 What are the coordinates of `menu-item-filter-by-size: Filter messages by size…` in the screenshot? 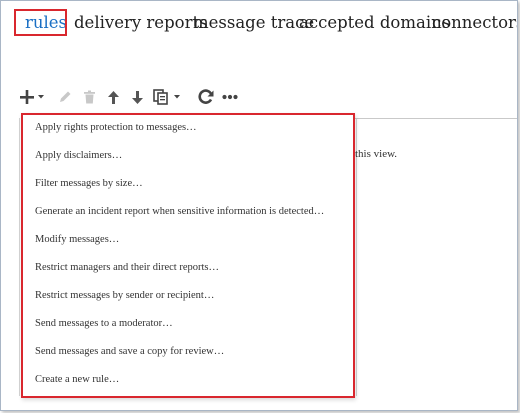 It's located at (89, 184).